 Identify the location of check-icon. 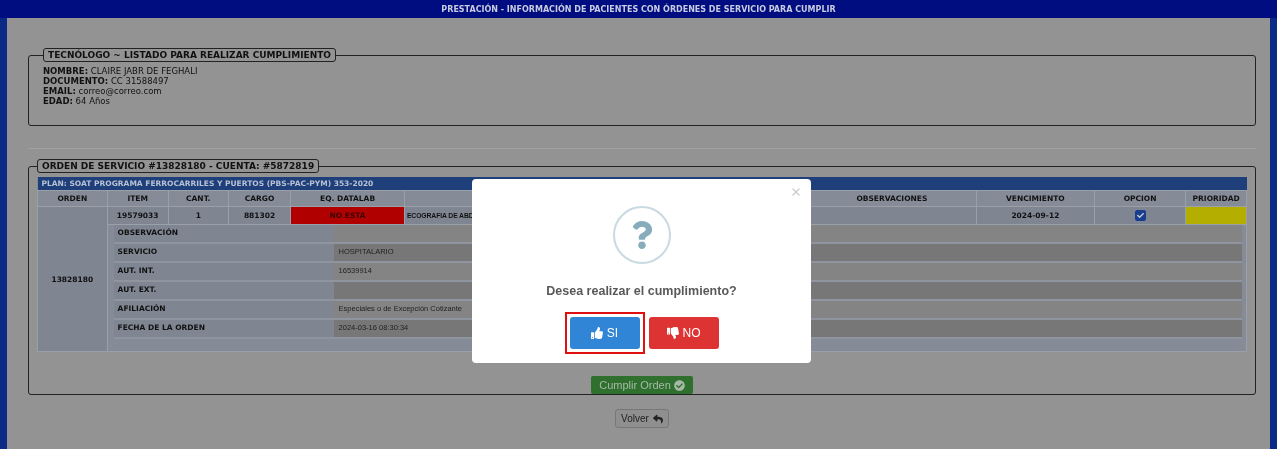
(679, 385).